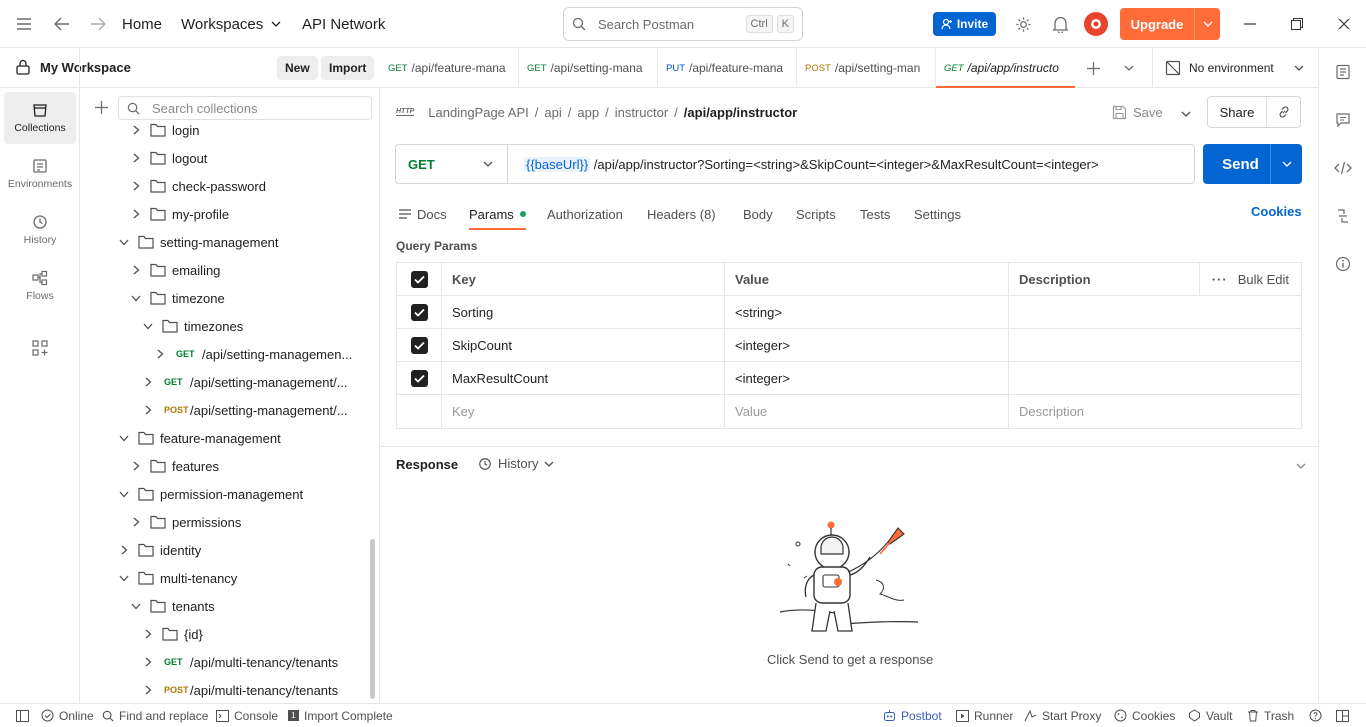  Describe the element at coordinates (224, 662) in the screenshot. I see `tree-request-item: GET/api/multi-tenancy/tenants` at that location.